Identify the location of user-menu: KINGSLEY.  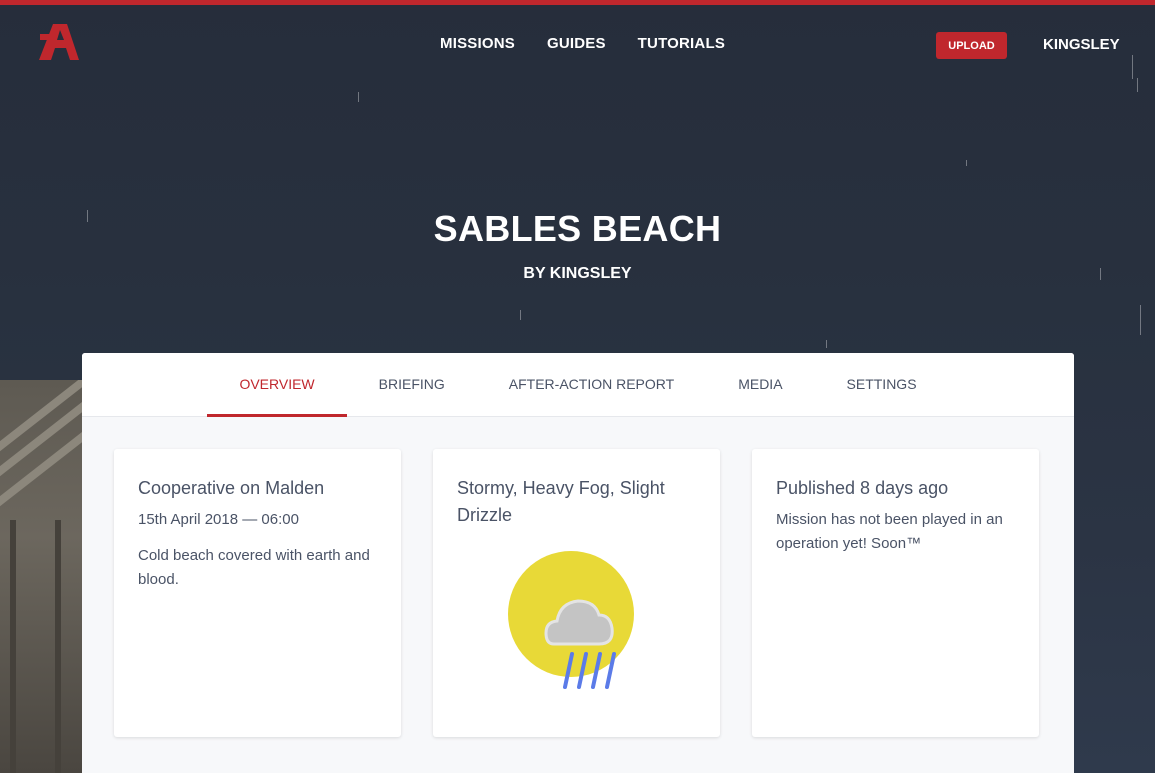
(1081, 44).